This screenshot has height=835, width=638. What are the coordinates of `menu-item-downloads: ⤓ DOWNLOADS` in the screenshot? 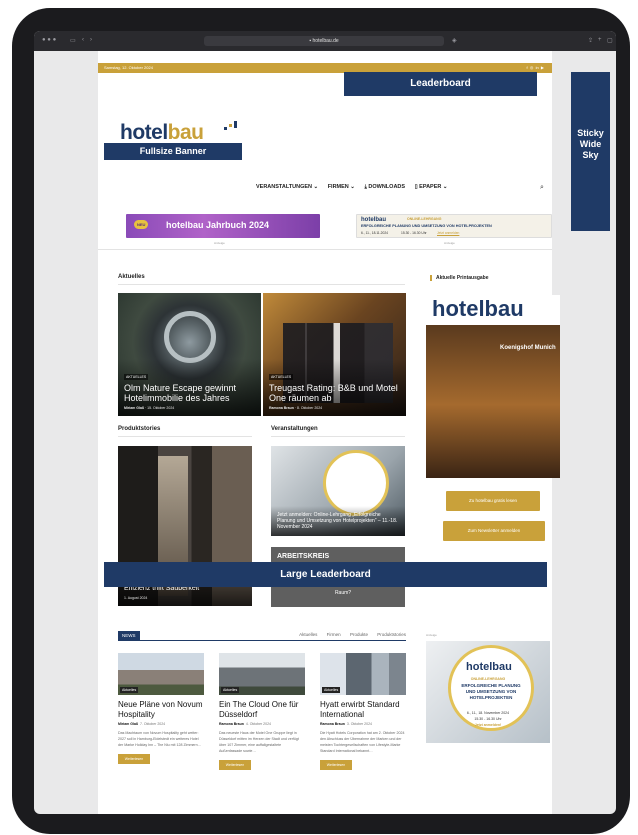 It's located at (384, 187).